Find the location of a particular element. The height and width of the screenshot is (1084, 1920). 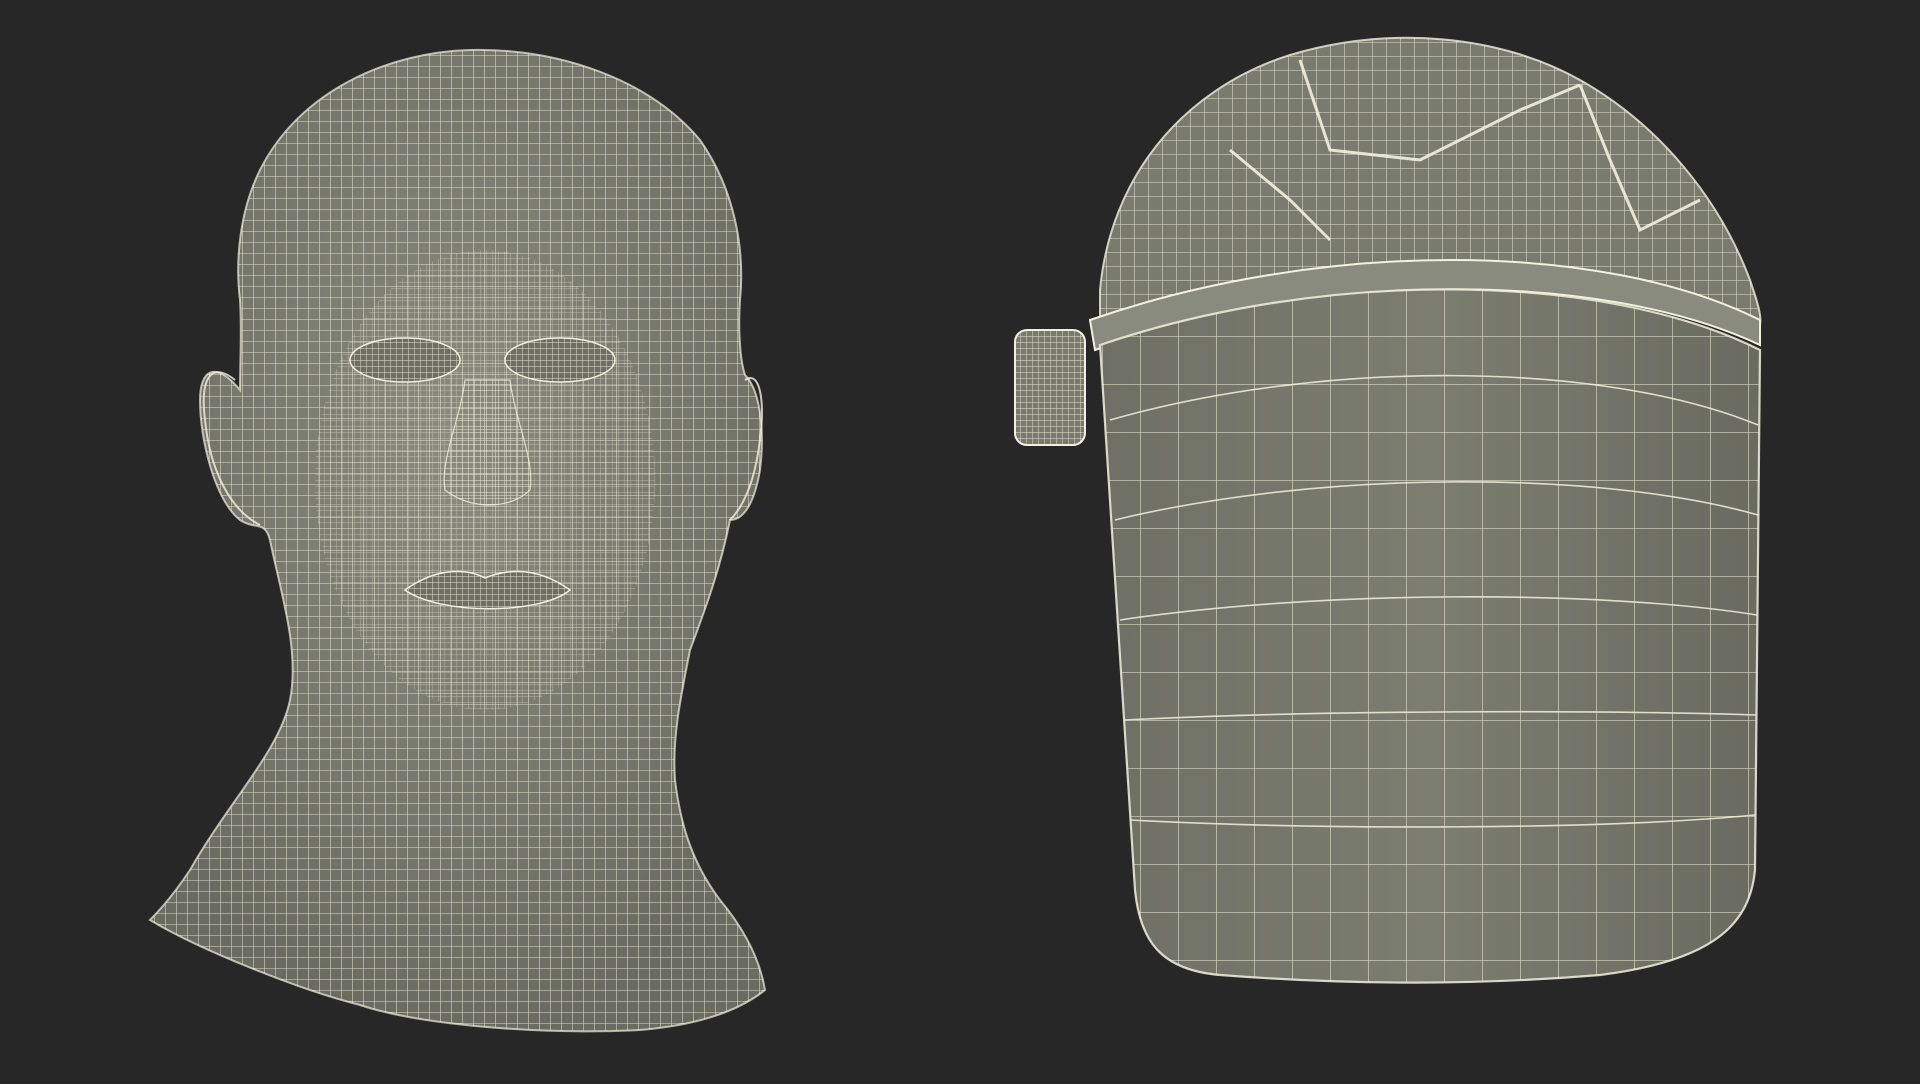

left-eye-wire is located at coordinates (405, 360).